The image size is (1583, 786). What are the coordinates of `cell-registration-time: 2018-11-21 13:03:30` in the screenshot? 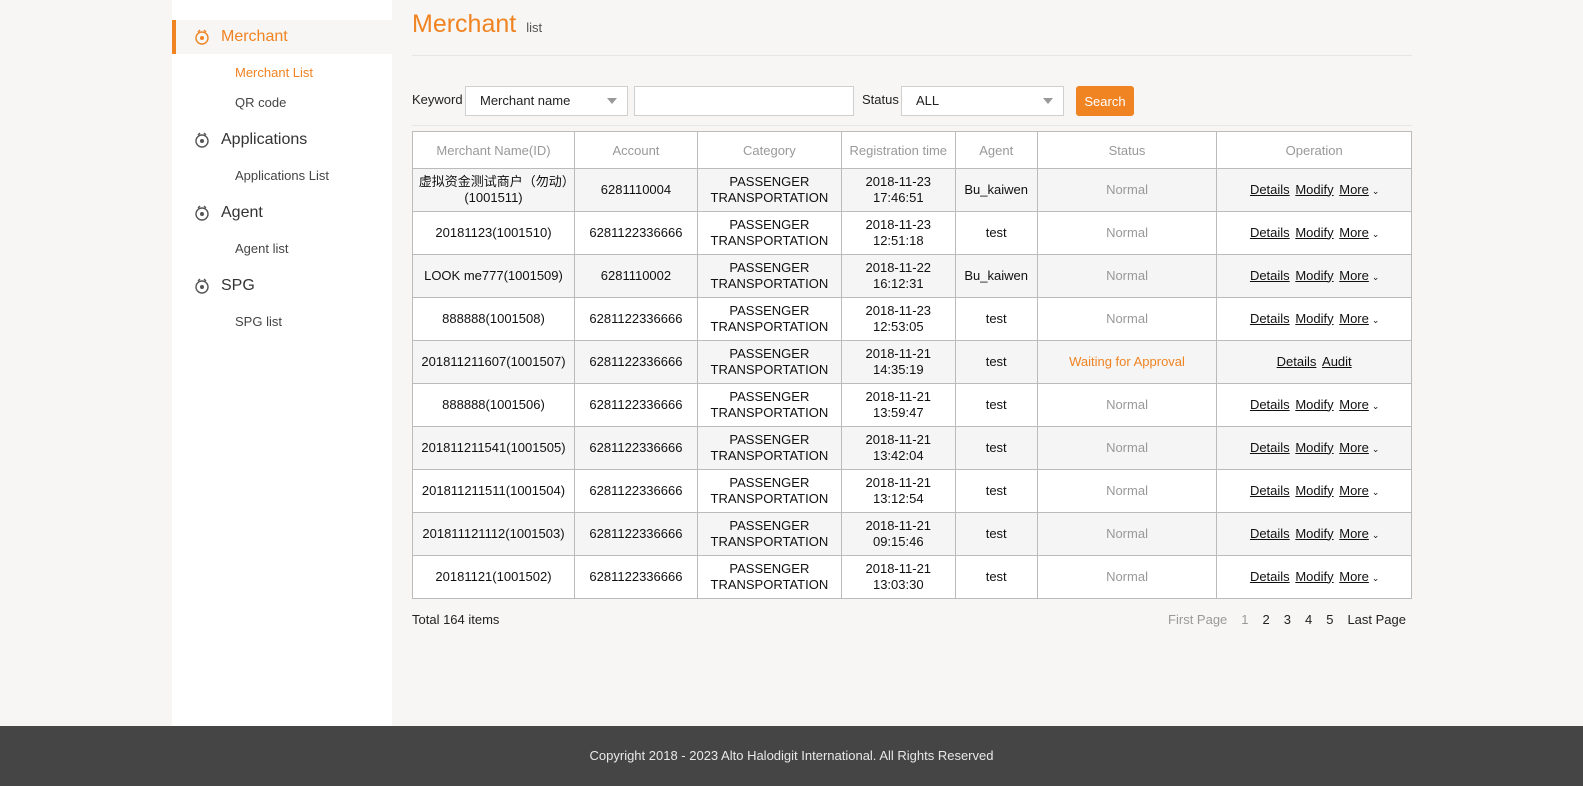 It's located at (898, 577).